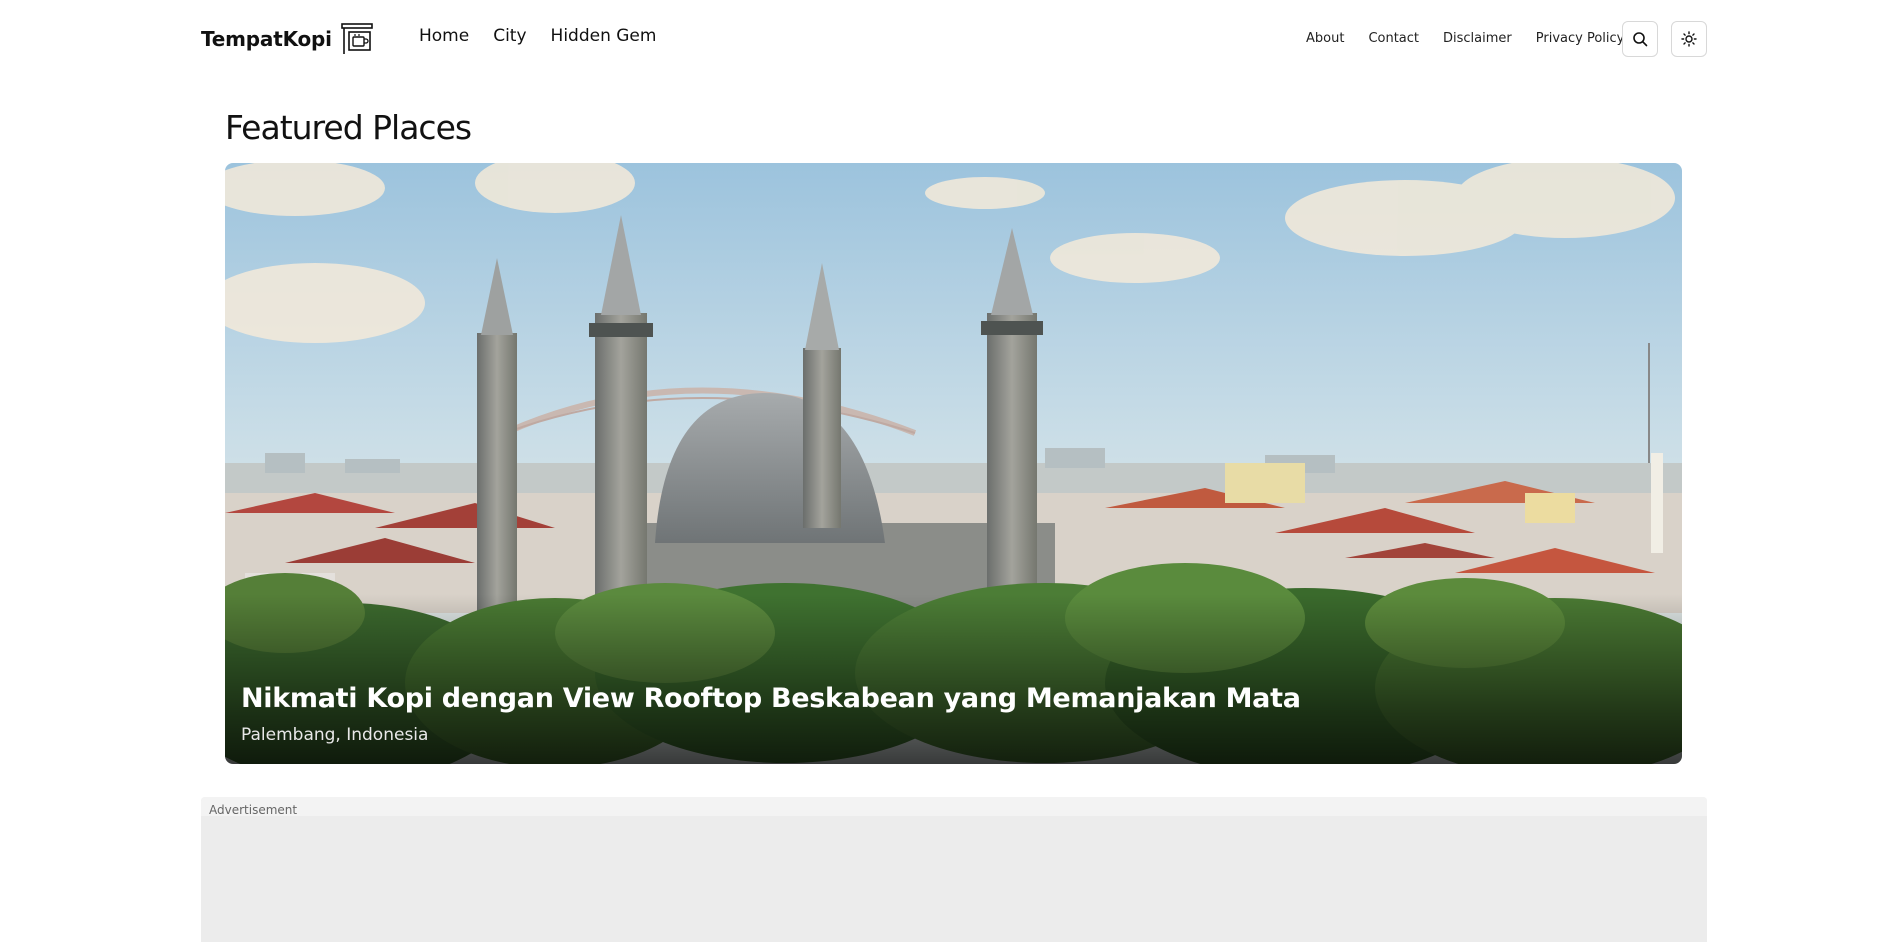 This screenshot has width=1901, height=942. I want to click on secondary-nav: About Contact Disclaimer Privacy Policy, so click(1465, 38).